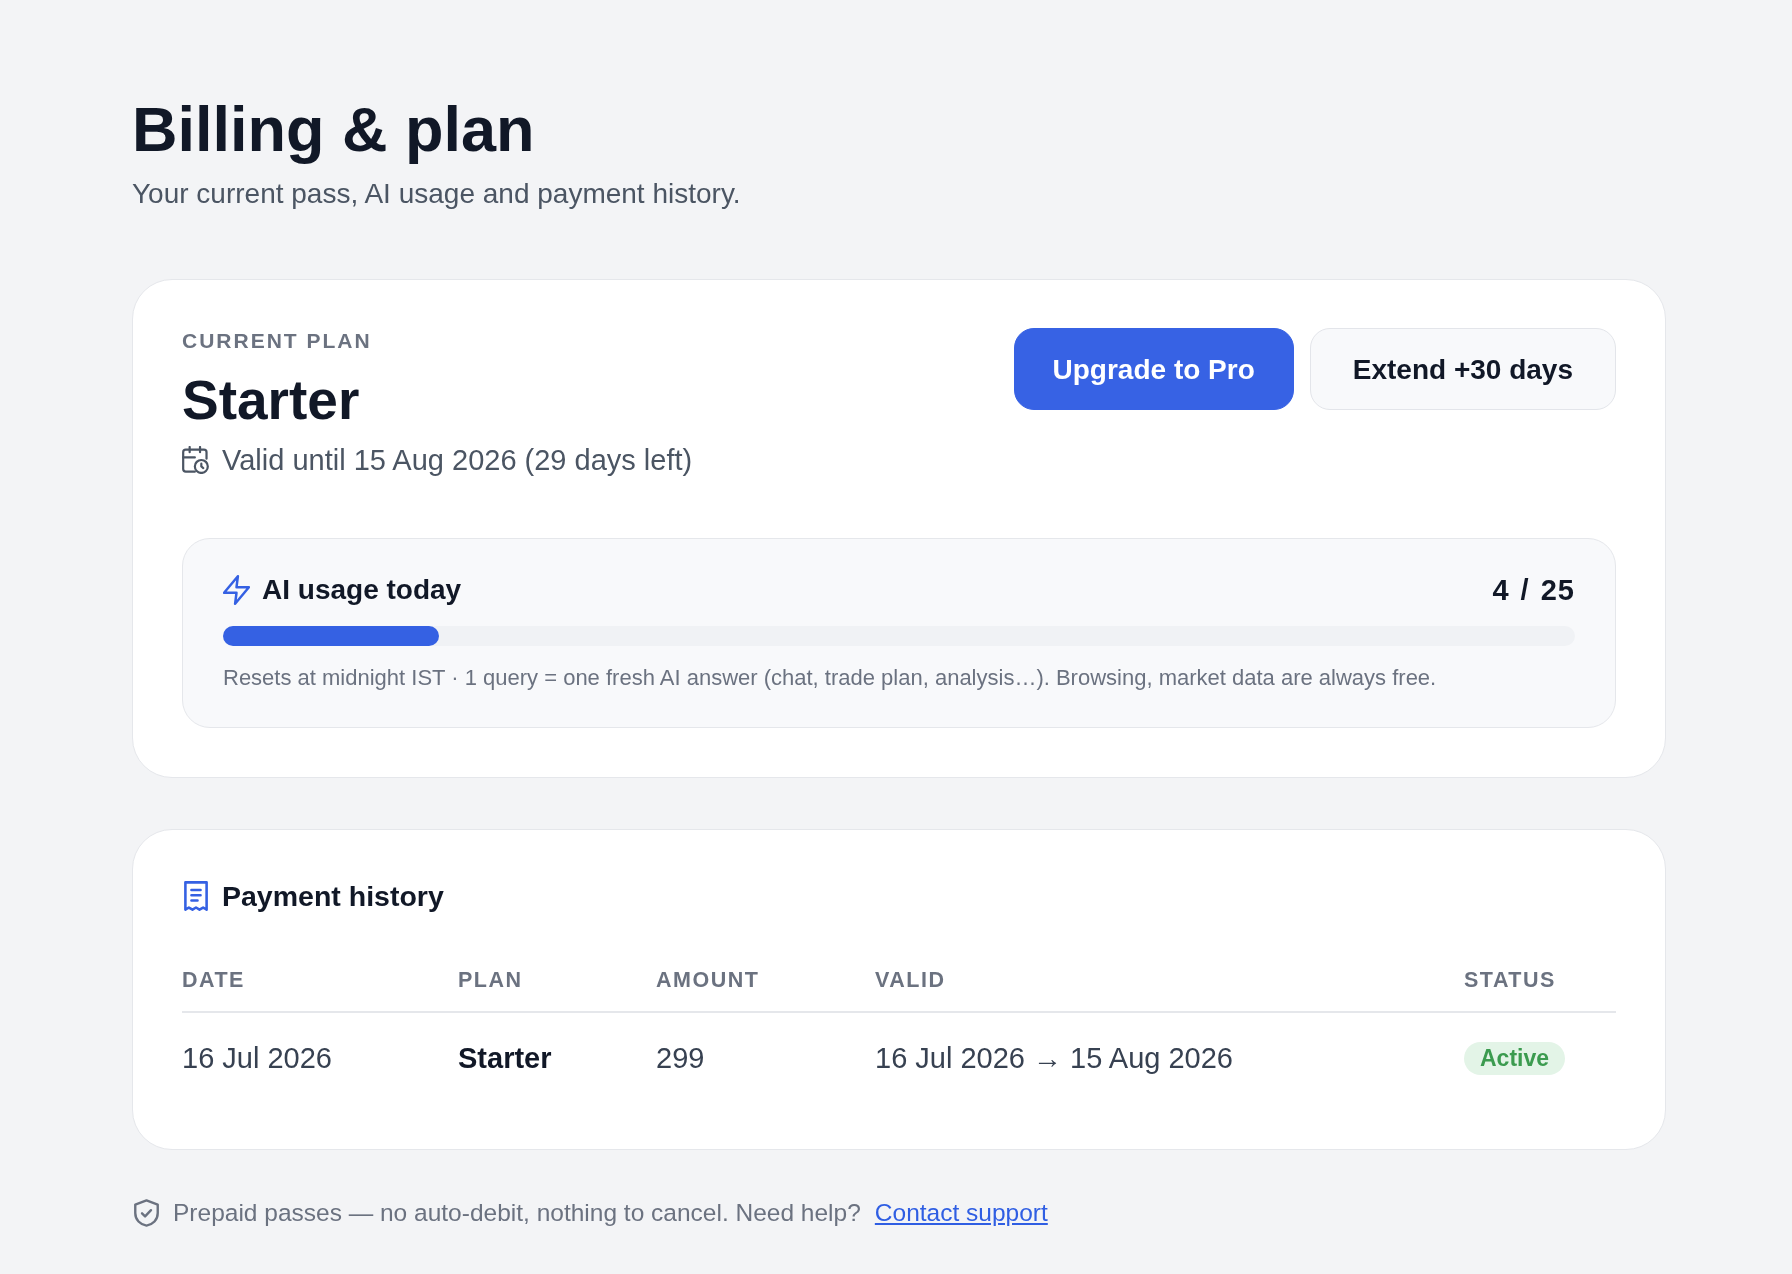 Image resolution: width=1792 pixels, height=1274 pixels. I want to click on column-header: AMOUNT, so click(708, 980).